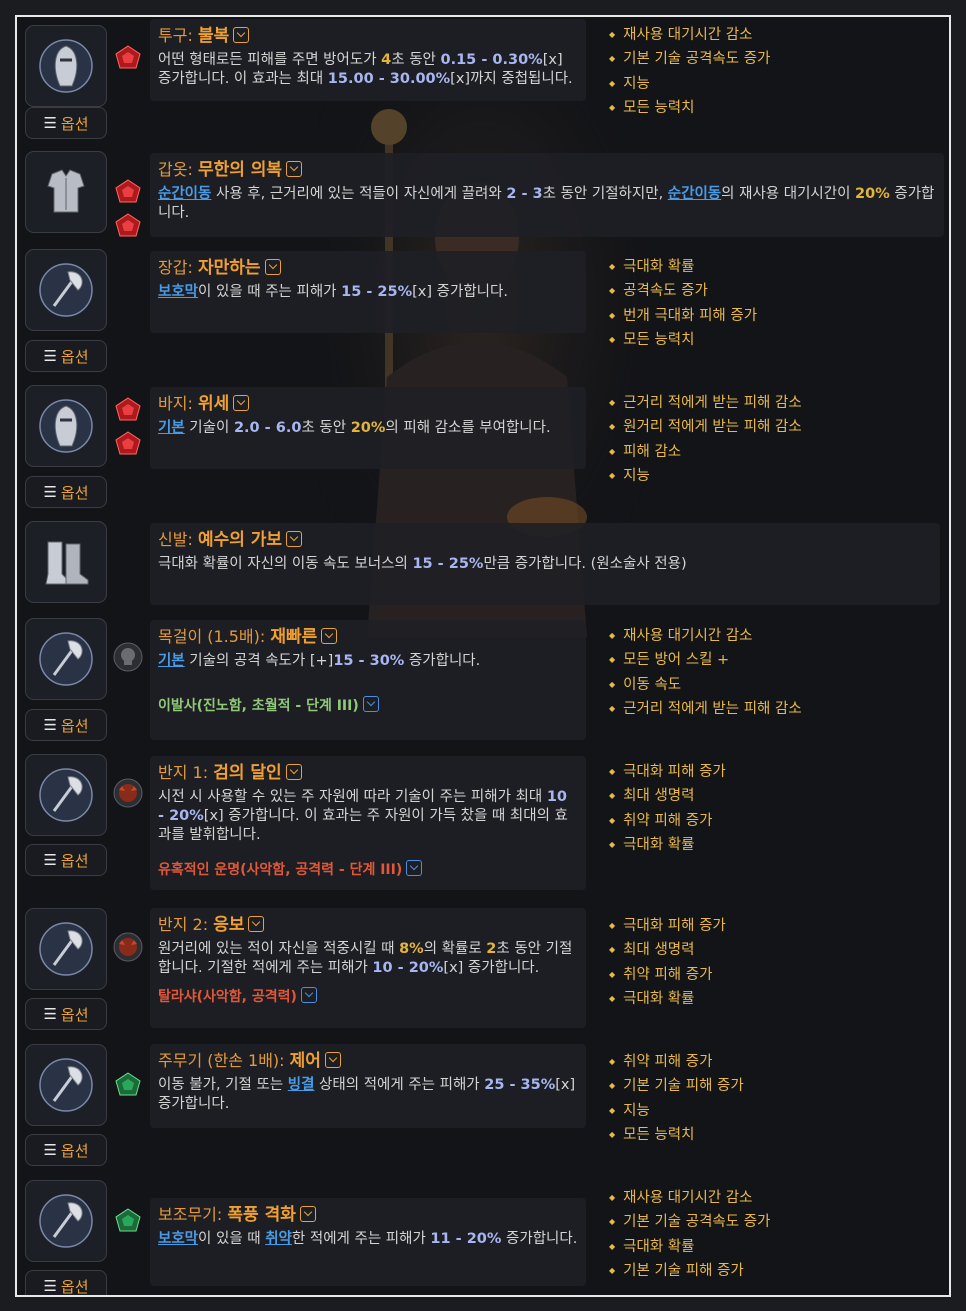 Image resolution: width=966 pixels, height=1311 pixels. I want to click on slot-label: 보조무기, so click(187, 1214).